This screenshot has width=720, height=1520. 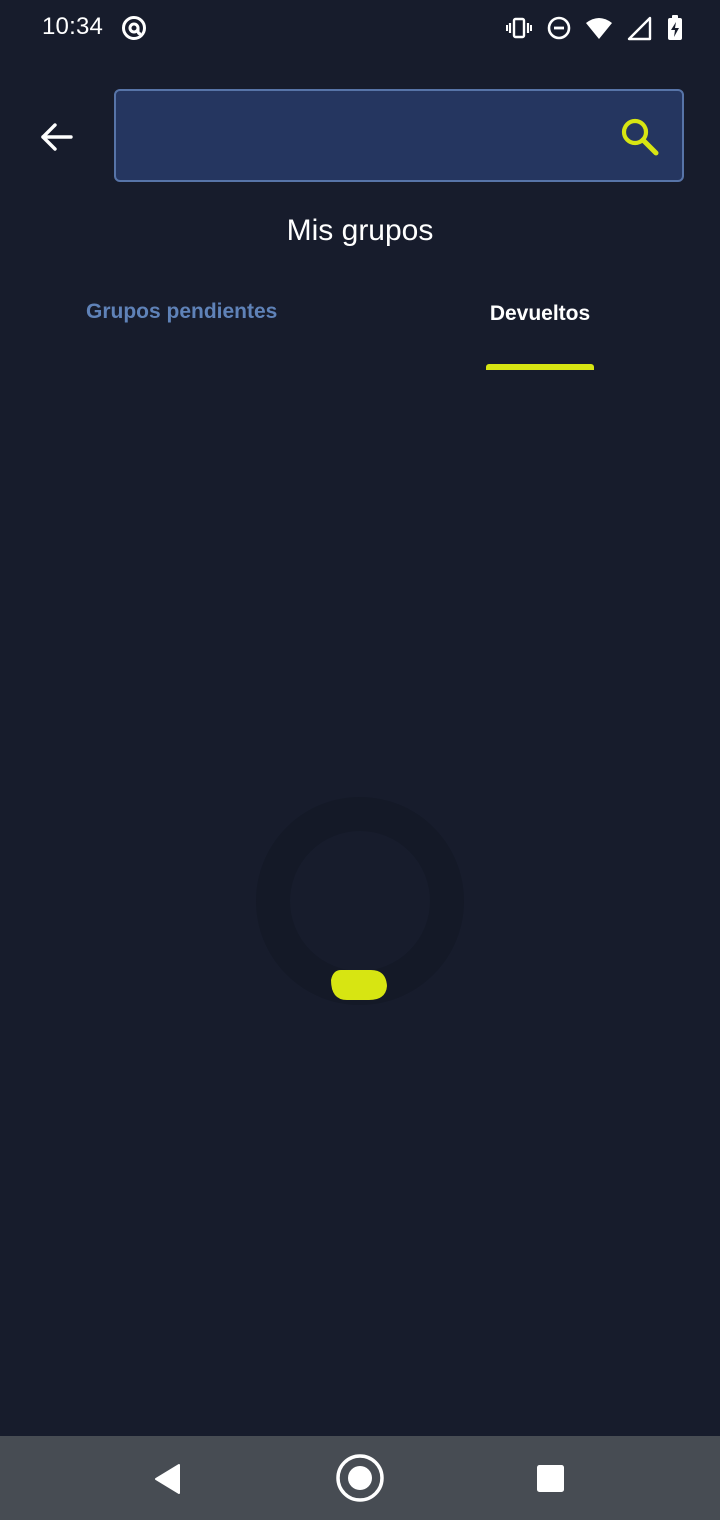 I want to click on status-bar: 10:34, so click(x=360, y=28).